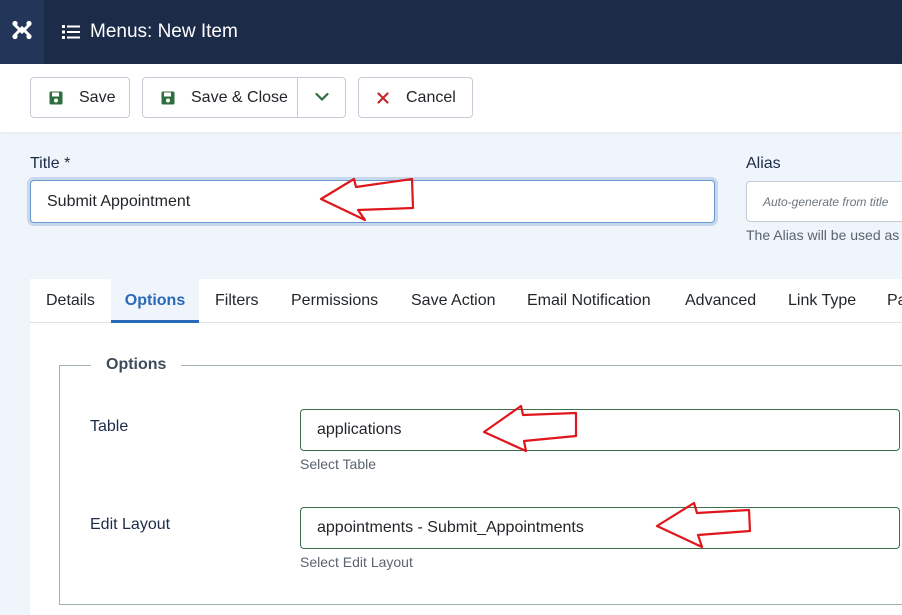 This screenshot has width=902, height=615. What do you see at coordinates (824, 201) in the screenshot?
I see `alias-input: Auto-generate from title` at bounding box center [824, 201].